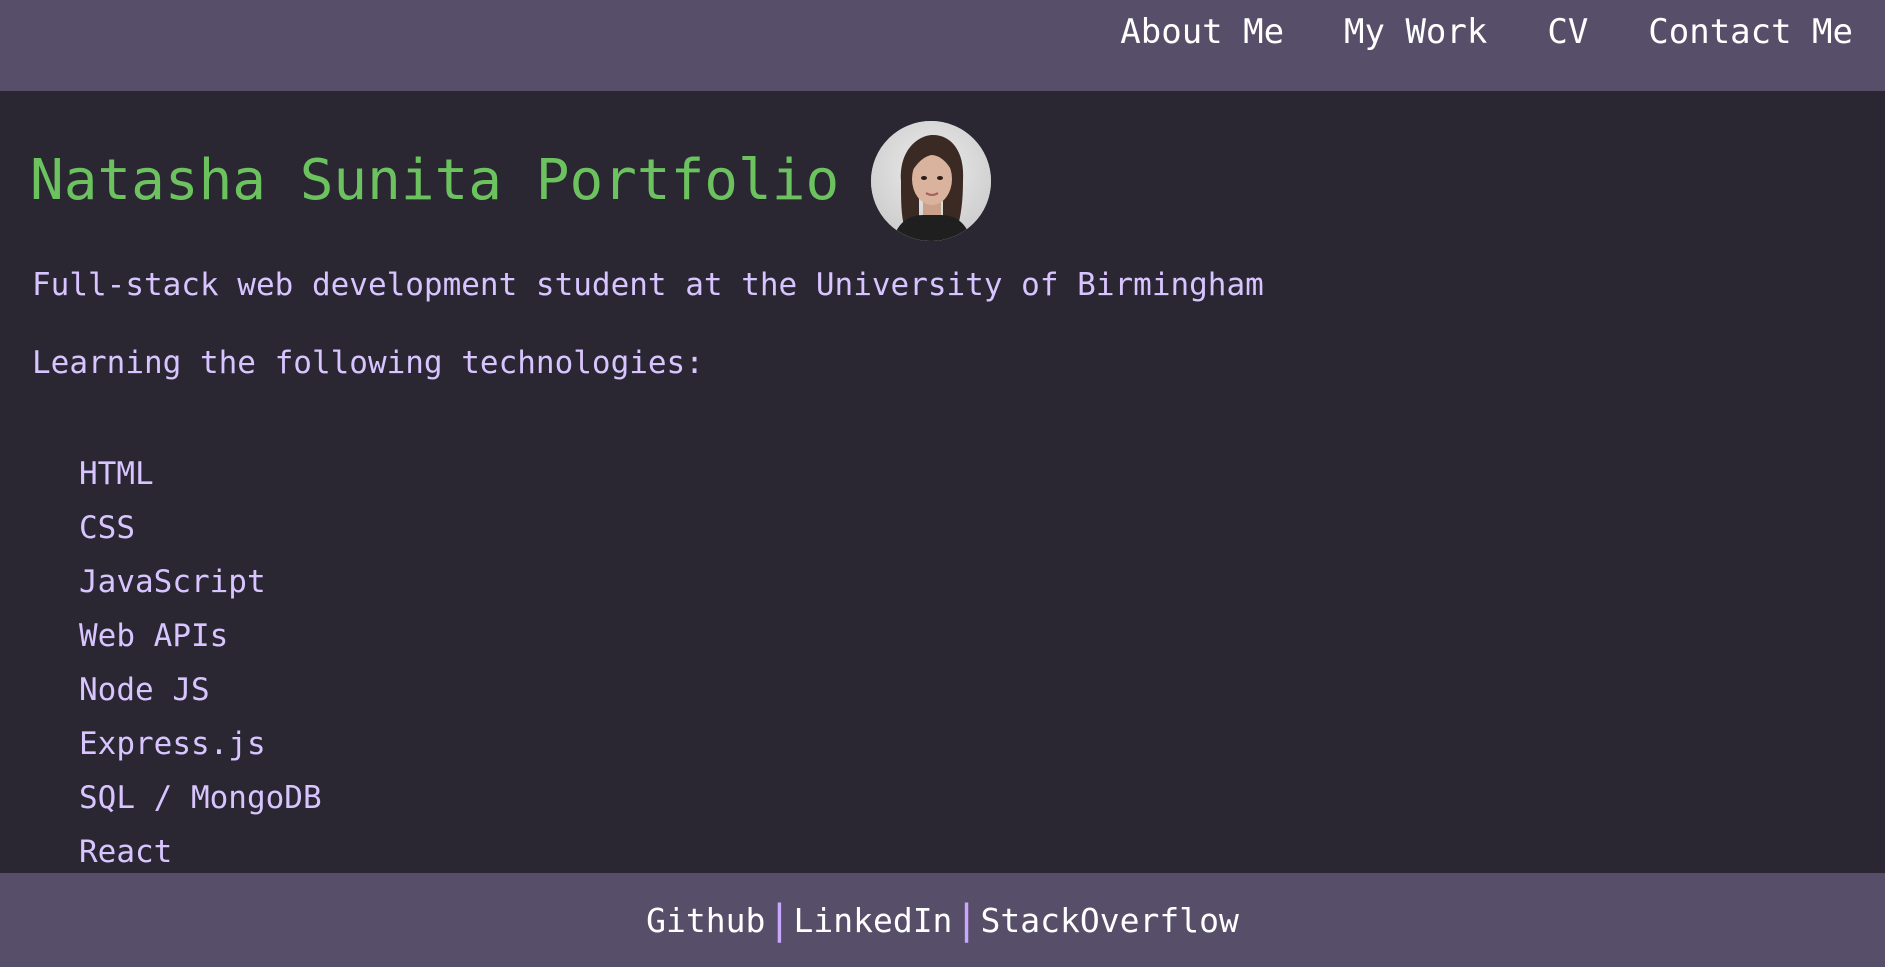  Describe the element at coordinates (172, 744) in the screenshot. I see `technology-item: Express.js` at that location.